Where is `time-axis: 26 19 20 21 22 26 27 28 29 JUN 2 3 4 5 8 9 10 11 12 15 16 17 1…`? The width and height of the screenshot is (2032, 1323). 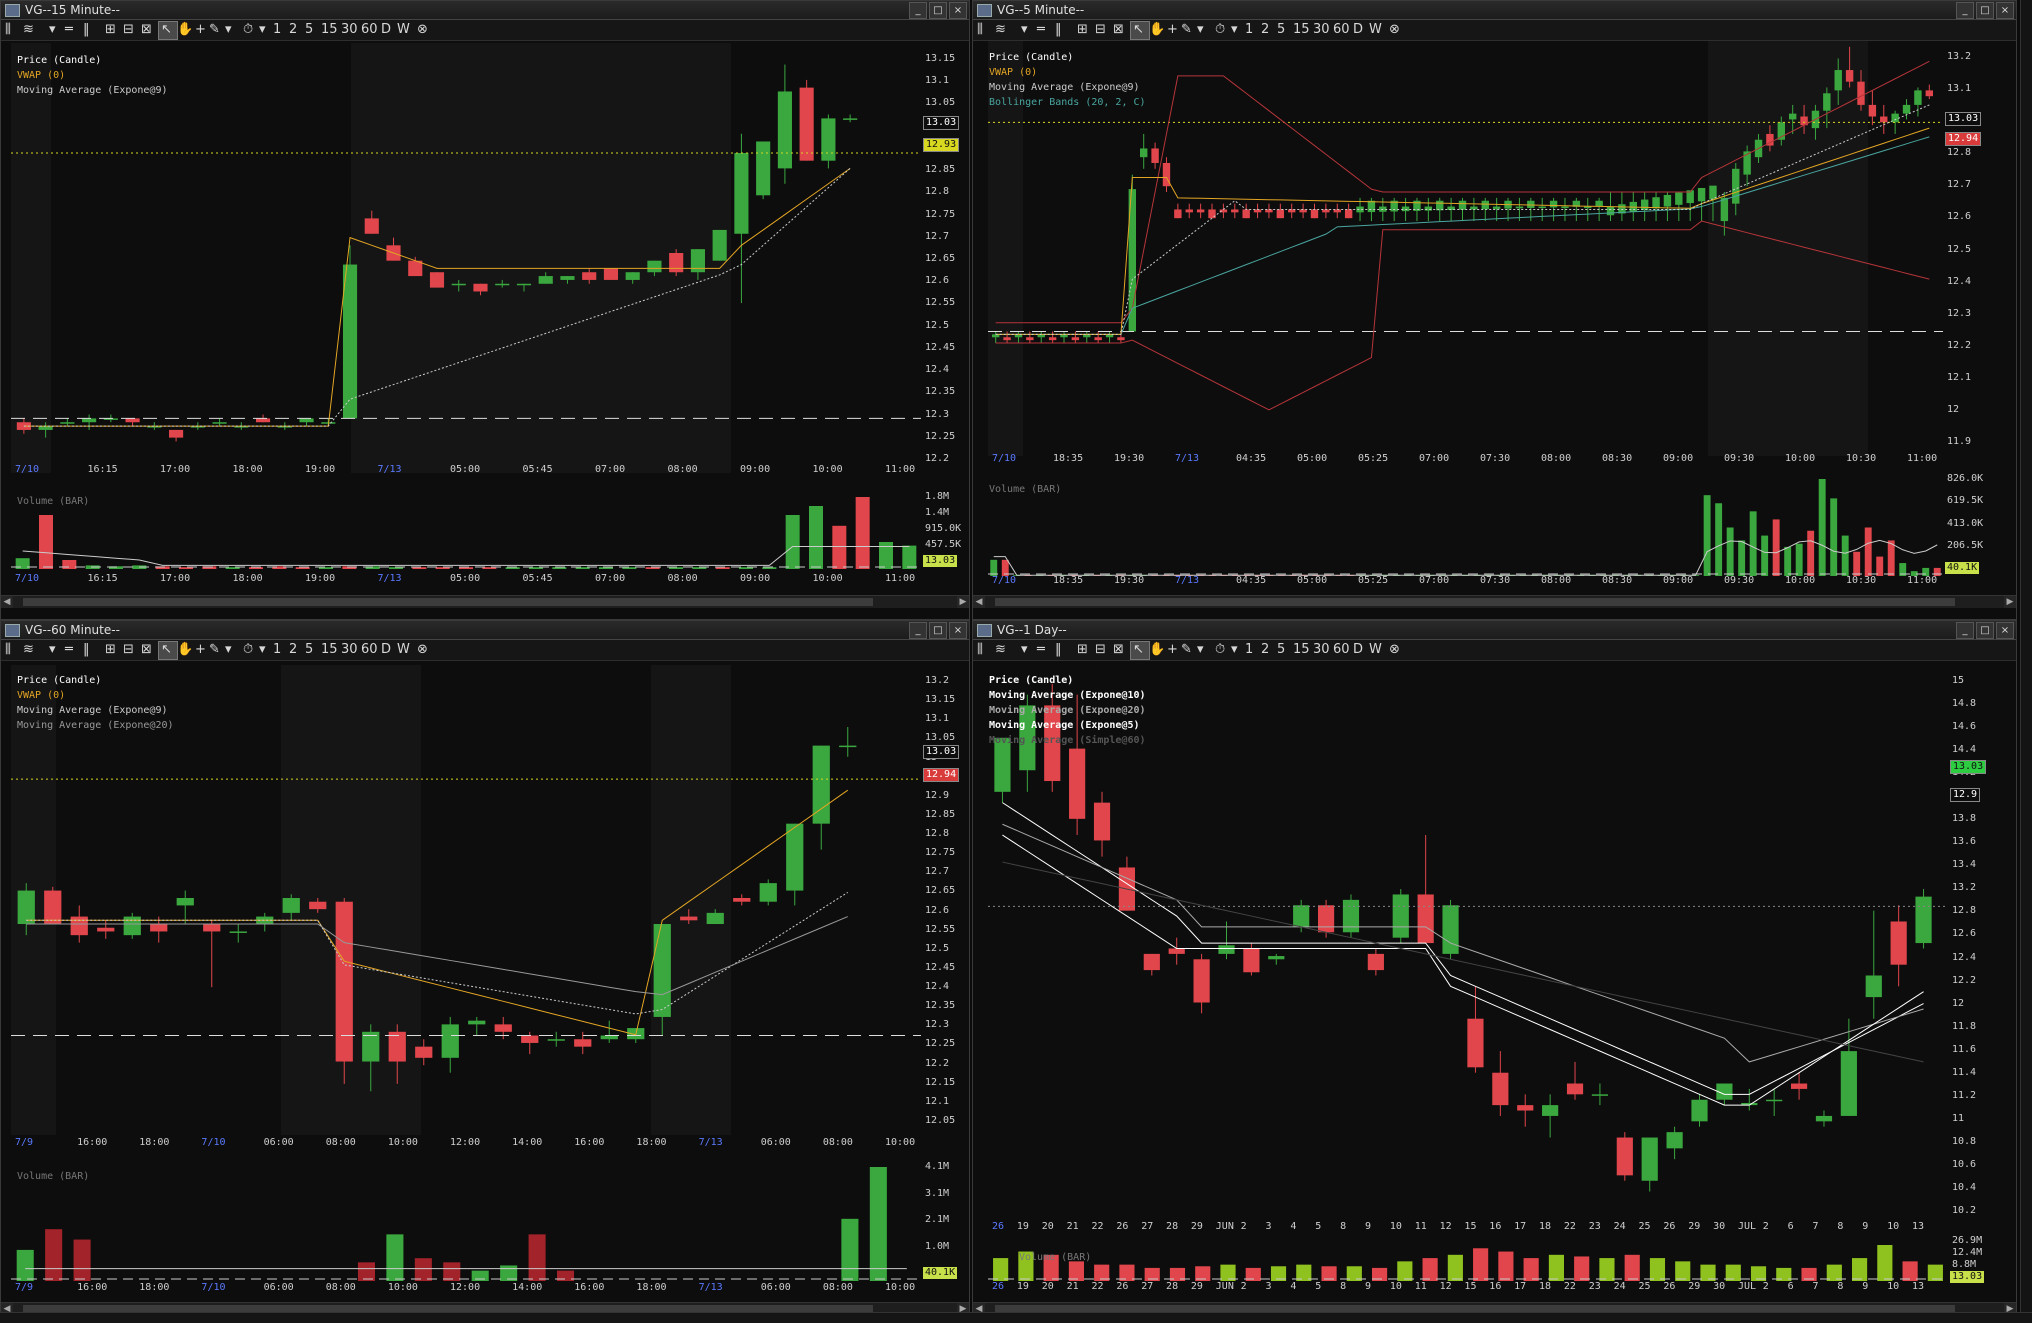
time-axis: 26 19 20 21 22 26 27 28 29 JUN 2 3 4 5 8 9 10 11 12 15 16 17 1… is located at coordinates (1468, 1228).